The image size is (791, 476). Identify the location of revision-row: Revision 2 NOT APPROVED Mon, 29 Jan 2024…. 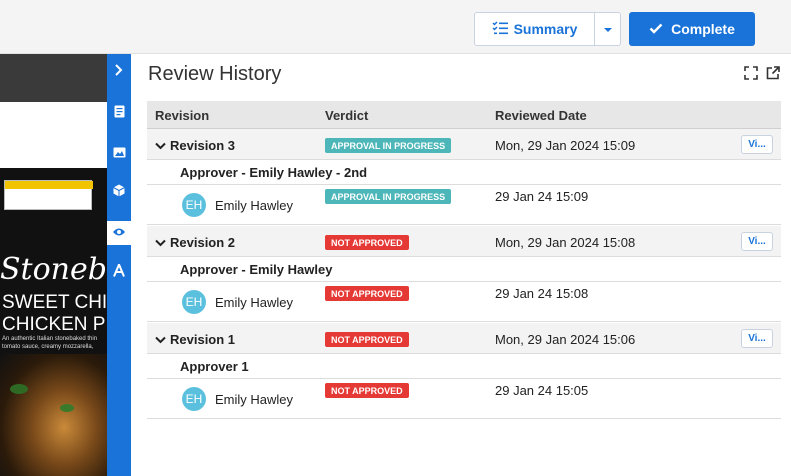
(464, 241).